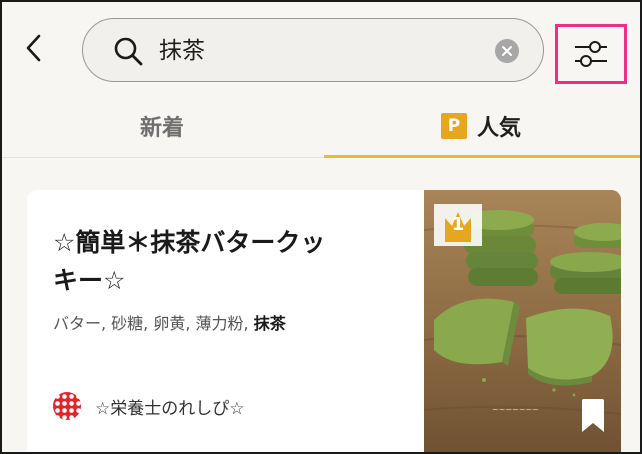 Image resolution: width=642 pixels, height=454 pixels. I want to click on active-tab-indicator, so click(482, 156).